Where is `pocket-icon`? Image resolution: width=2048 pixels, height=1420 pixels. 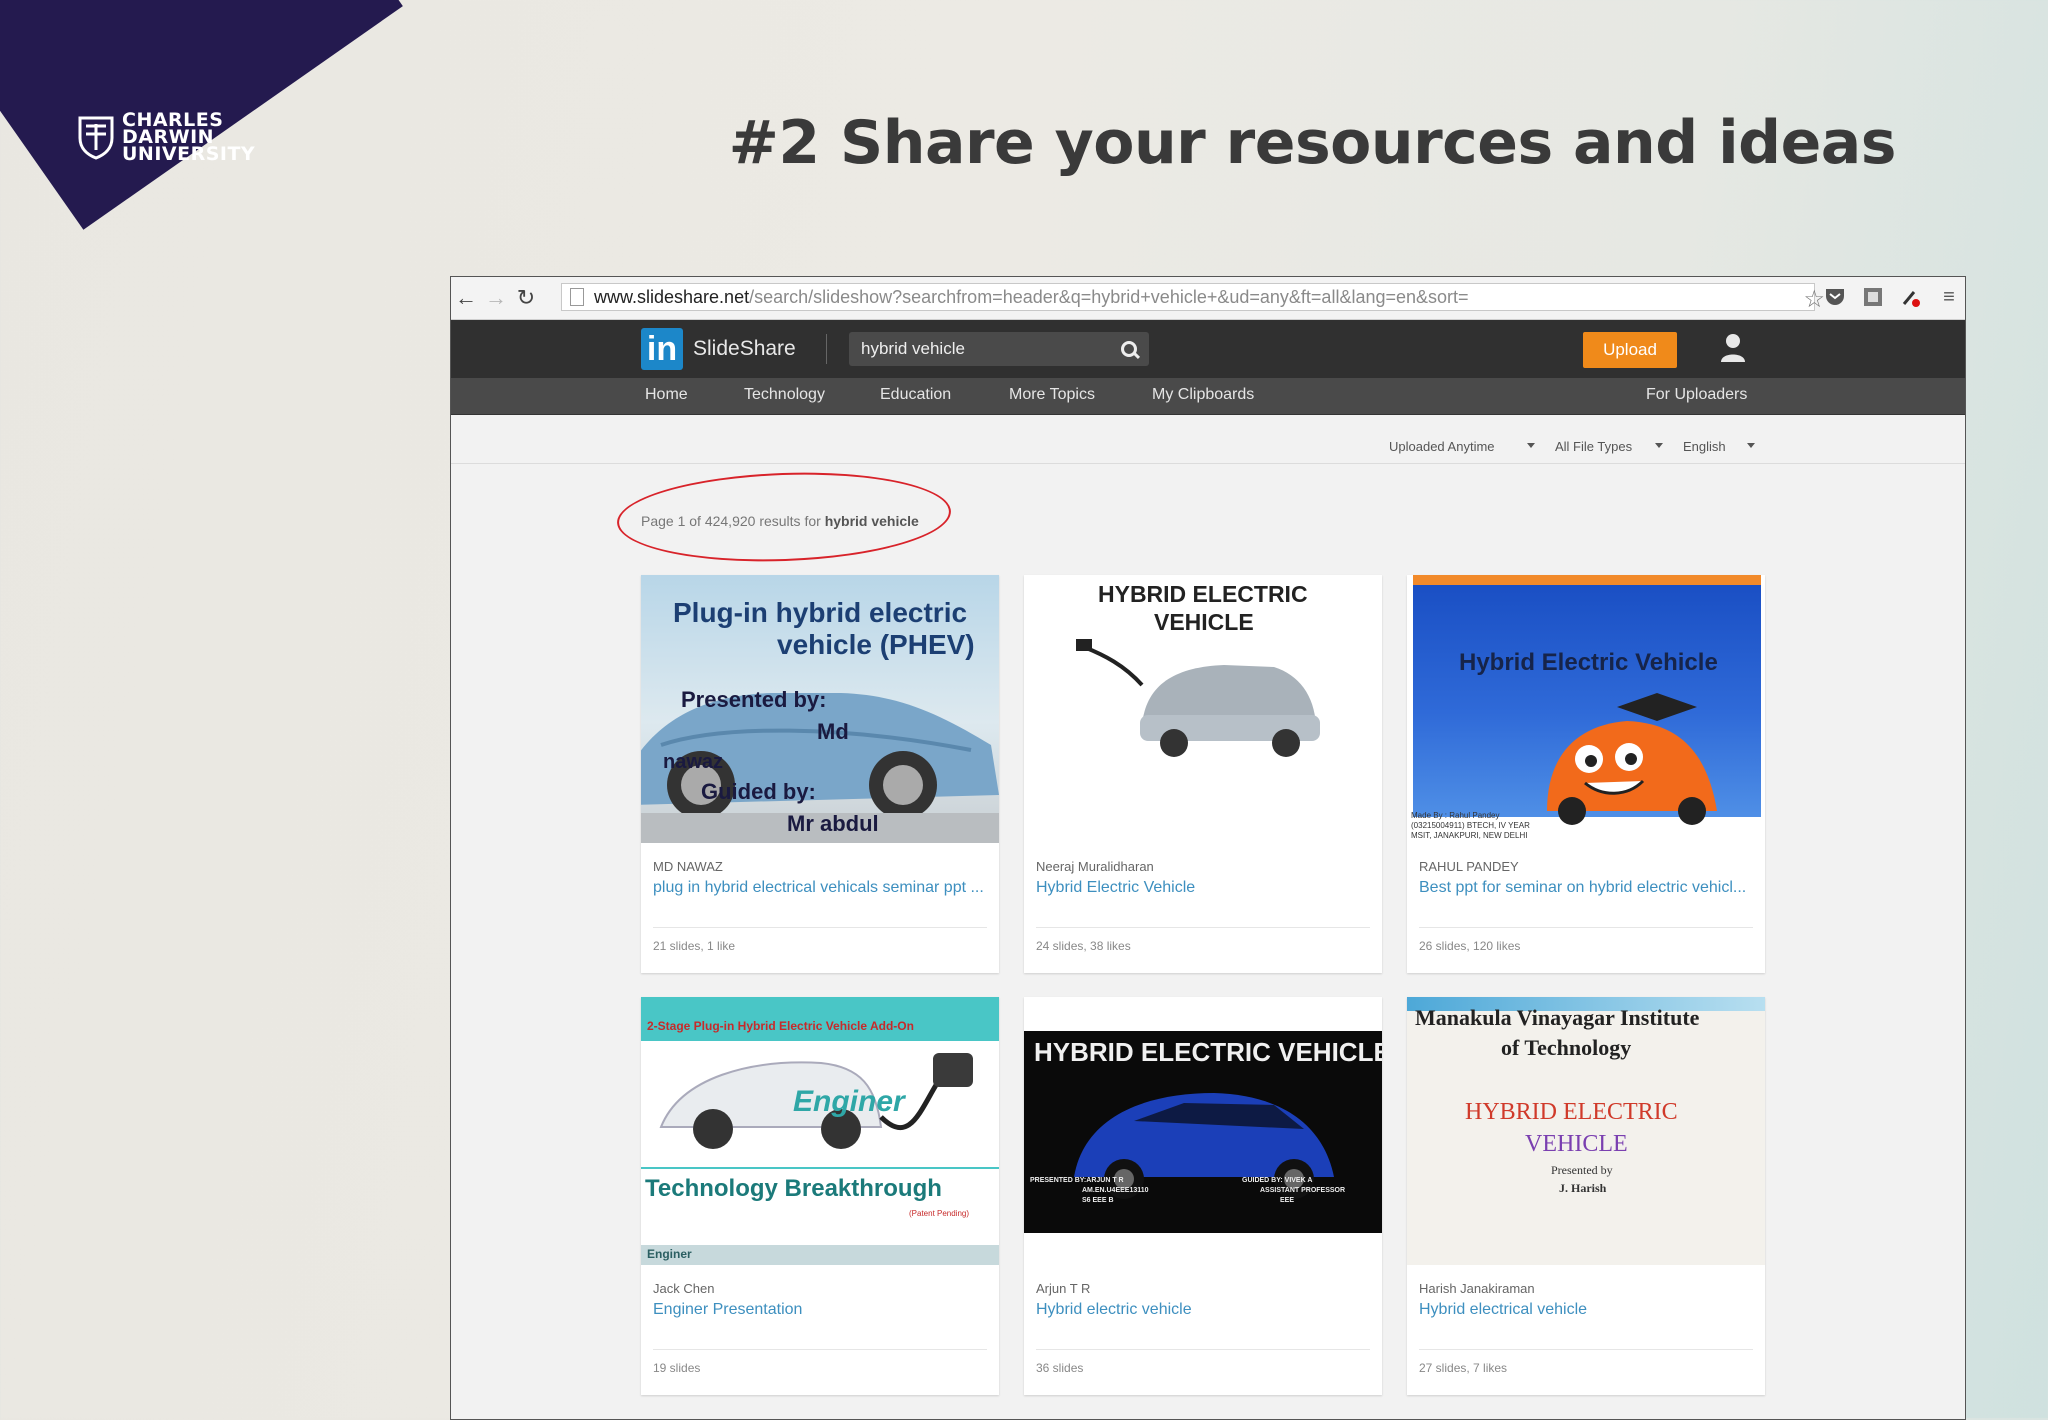
pocket-icon is located at coordinates (1835, 297).